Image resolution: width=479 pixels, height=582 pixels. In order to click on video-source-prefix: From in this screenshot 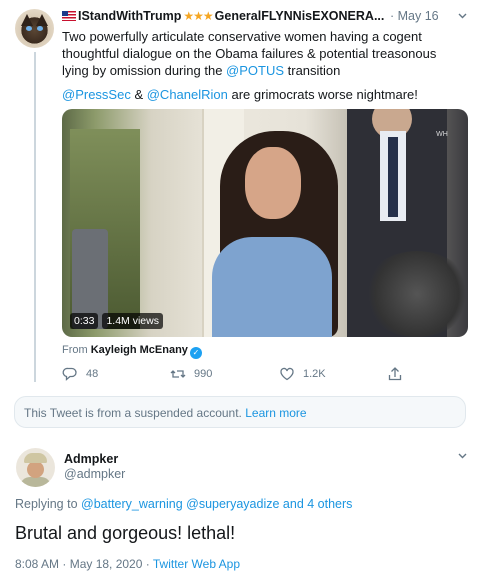, I will do `click(76, 350)`.